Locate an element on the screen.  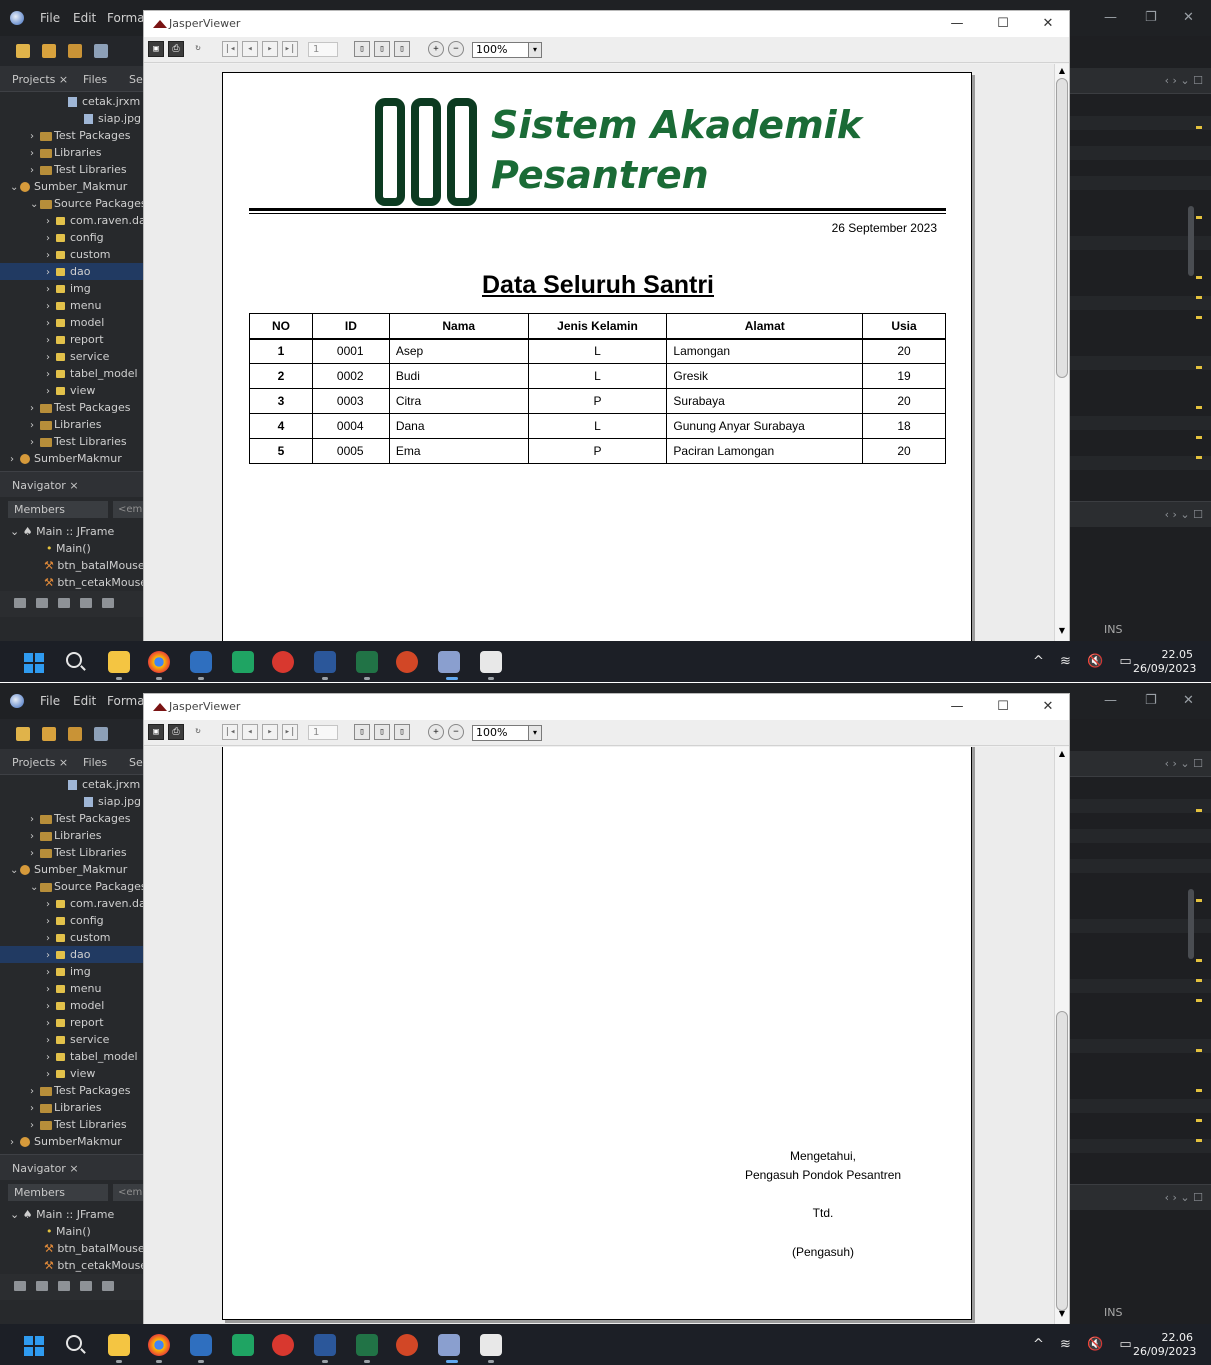
save-all-icon is located at coordinates (101, 734).